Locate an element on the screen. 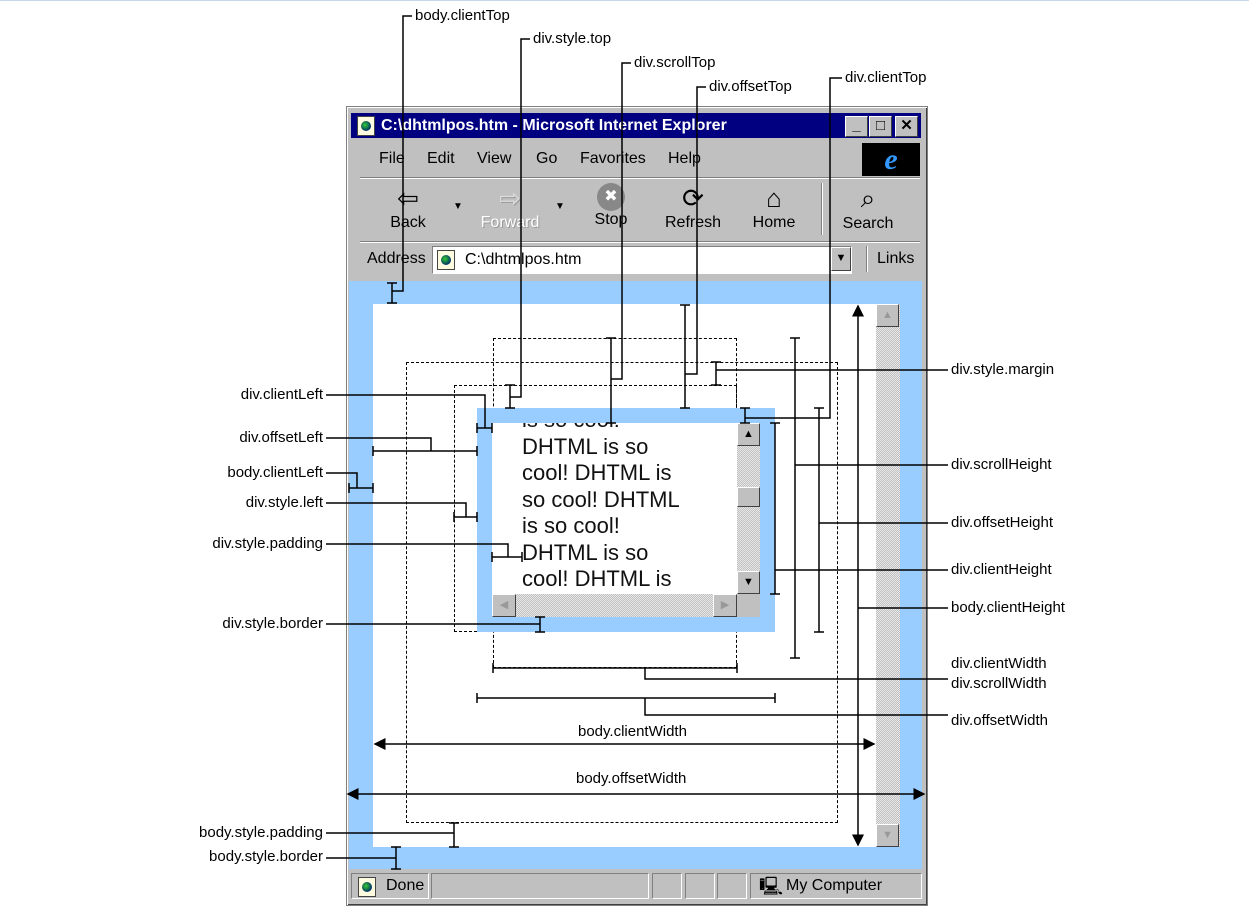 The image size is (1249, 911). label-body-style-padding: body.style.padding is located at coordinates (261, 832).